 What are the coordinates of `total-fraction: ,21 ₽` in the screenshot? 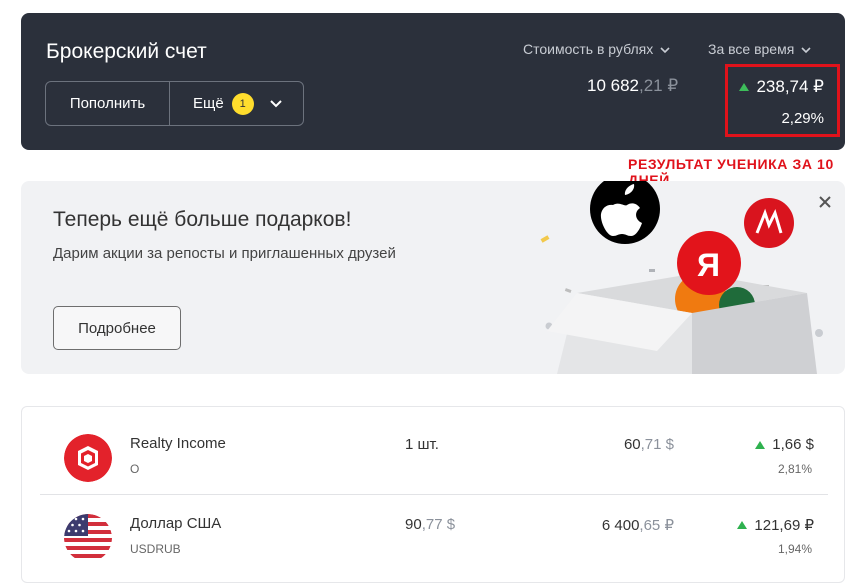 It's located at (659, 85).